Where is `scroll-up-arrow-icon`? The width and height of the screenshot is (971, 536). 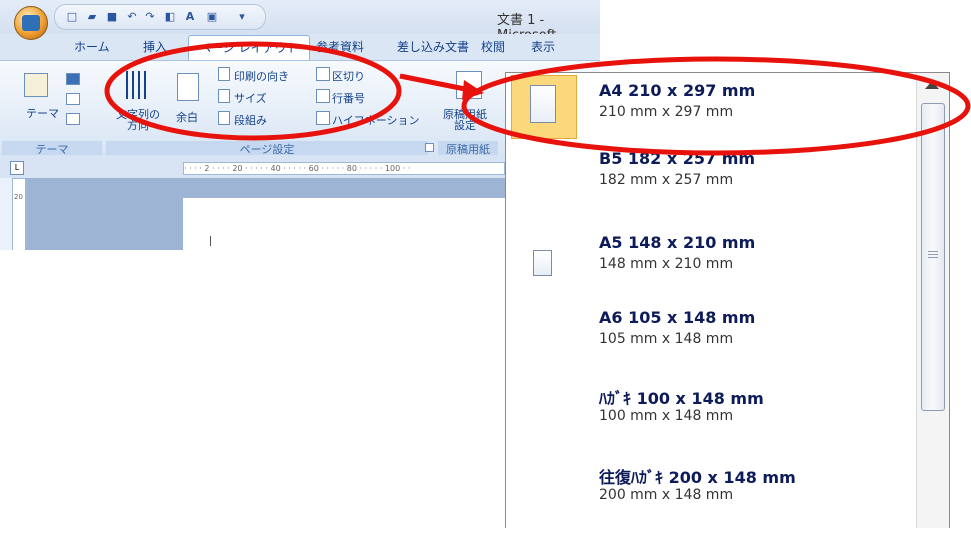 scroll-up-arrow-icon is located at coordinates (932, 85).